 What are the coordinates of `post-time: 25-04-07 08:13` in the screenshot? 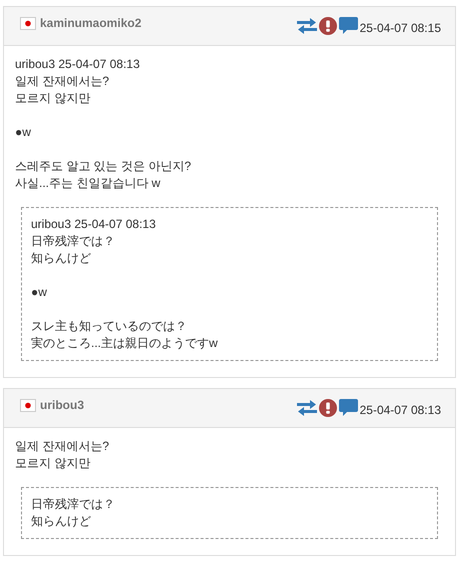 It's located at (400, 410).